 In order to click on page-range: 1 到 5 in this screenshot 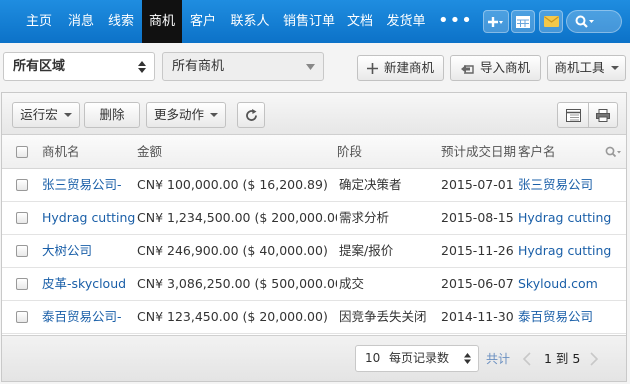, I will do `click(562, 358)`.